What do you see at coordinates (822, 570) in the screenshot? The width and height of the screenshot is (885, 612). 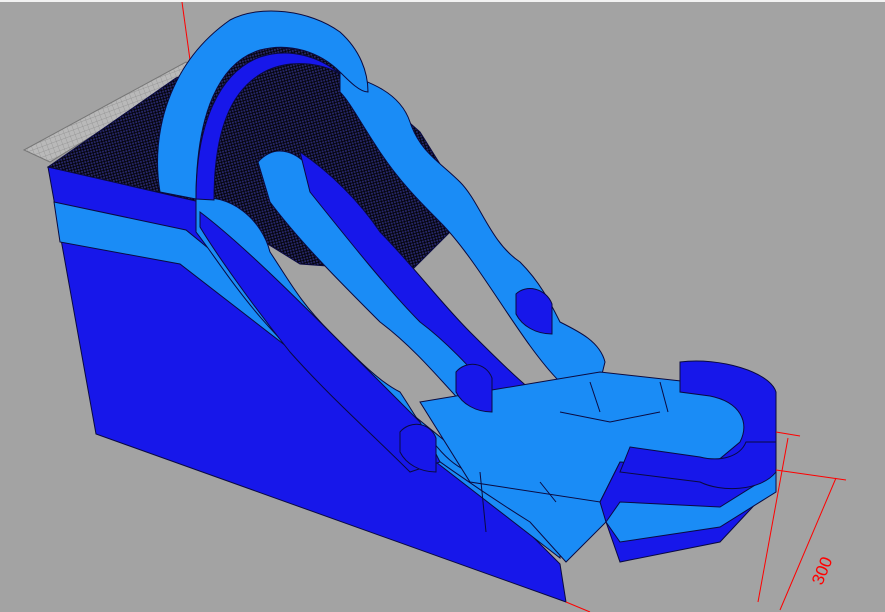 I see `dimension-label: 300` at bounding box center [822, 570].